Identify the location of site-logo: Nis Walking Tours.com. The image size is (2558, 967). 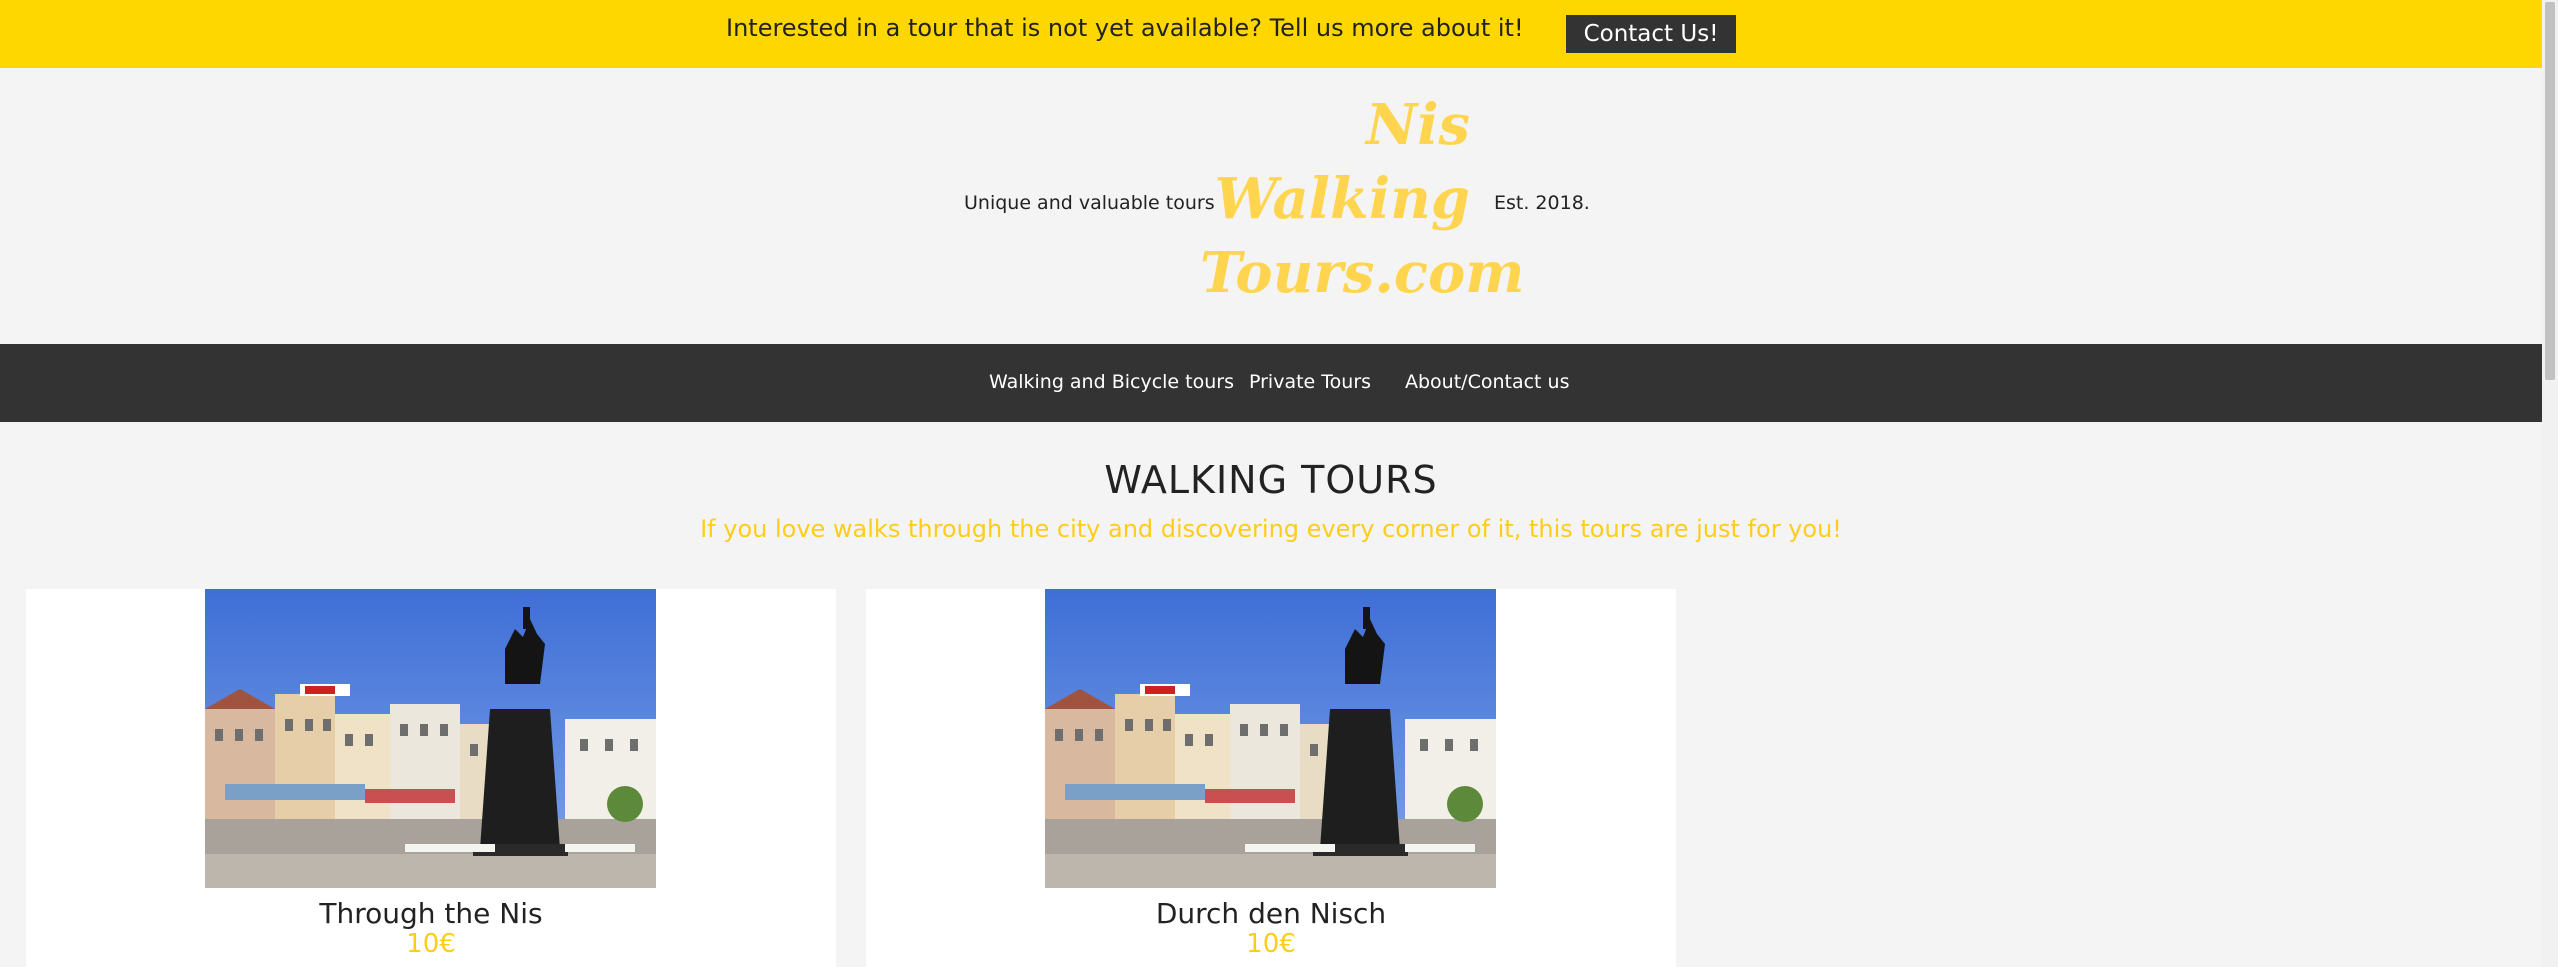
(1362, 199).